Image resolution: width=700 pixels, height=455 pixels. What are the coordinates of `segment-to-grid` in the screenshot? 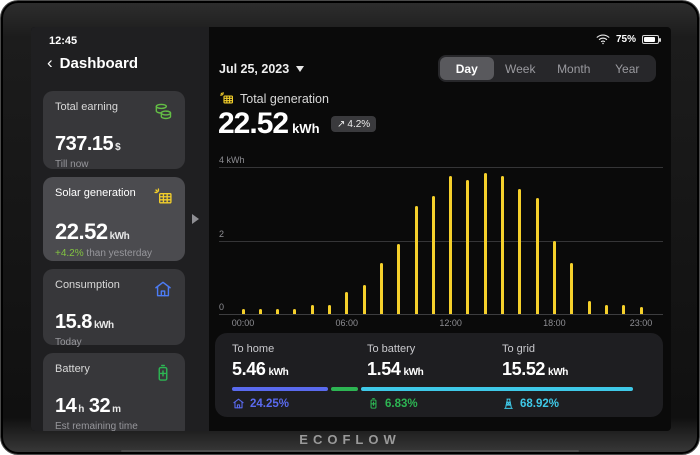 It's located at (496, 389).